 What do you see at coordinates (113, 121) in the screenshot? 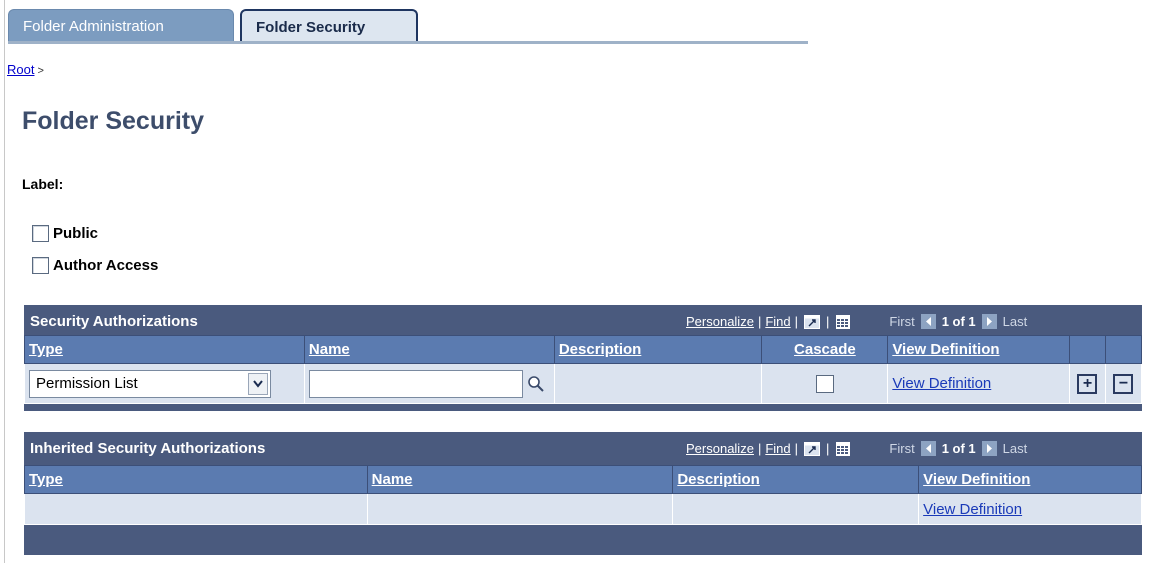
I see `page-title: Folder Security` at bounding box center [113, 121].